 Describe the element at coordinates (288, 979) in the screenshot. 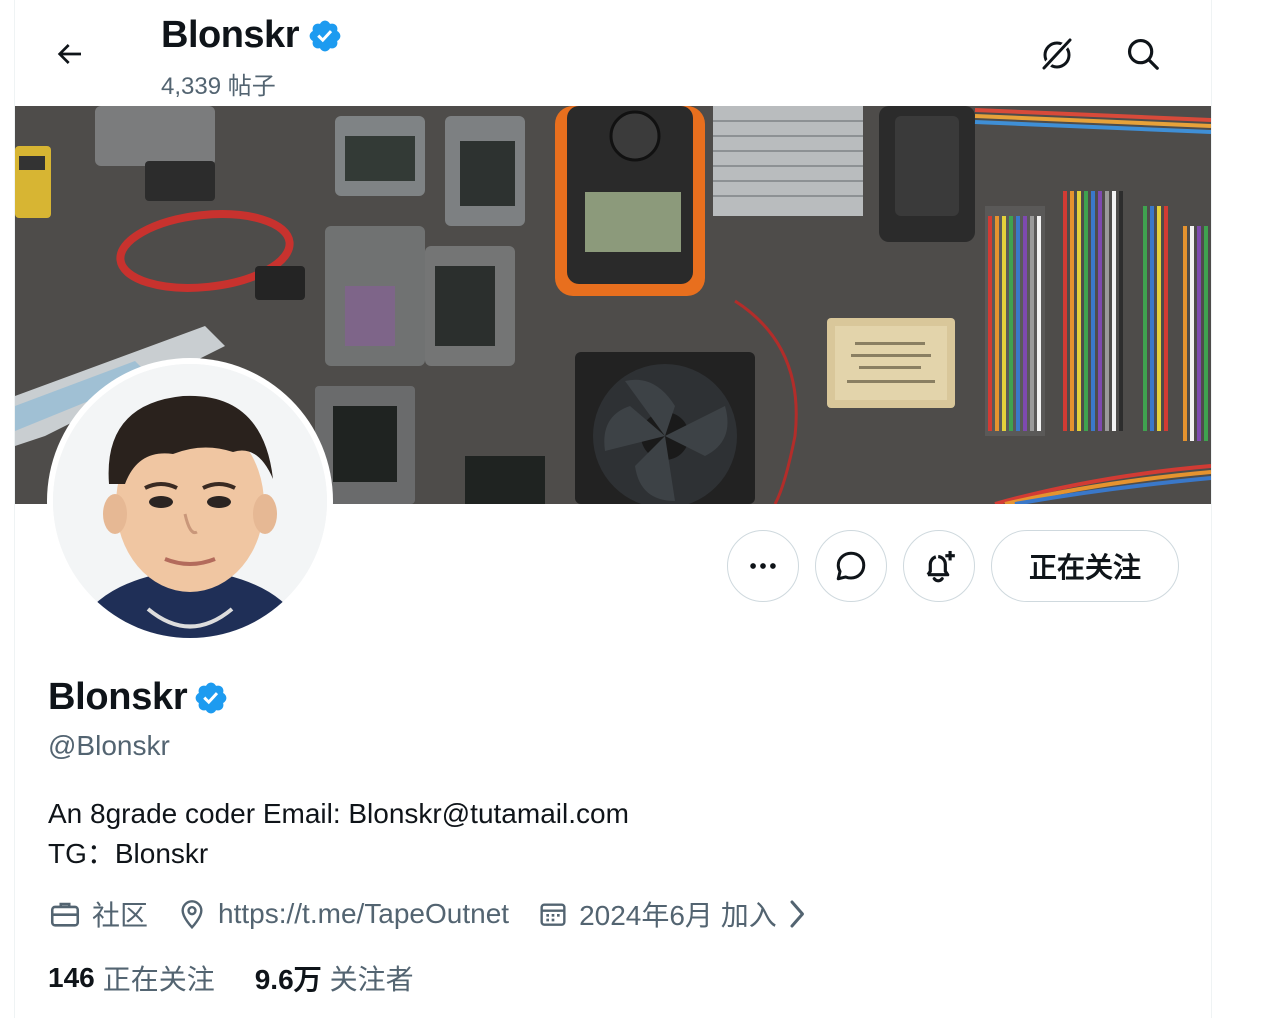

I see `followers-count: 9.6万` at that location.